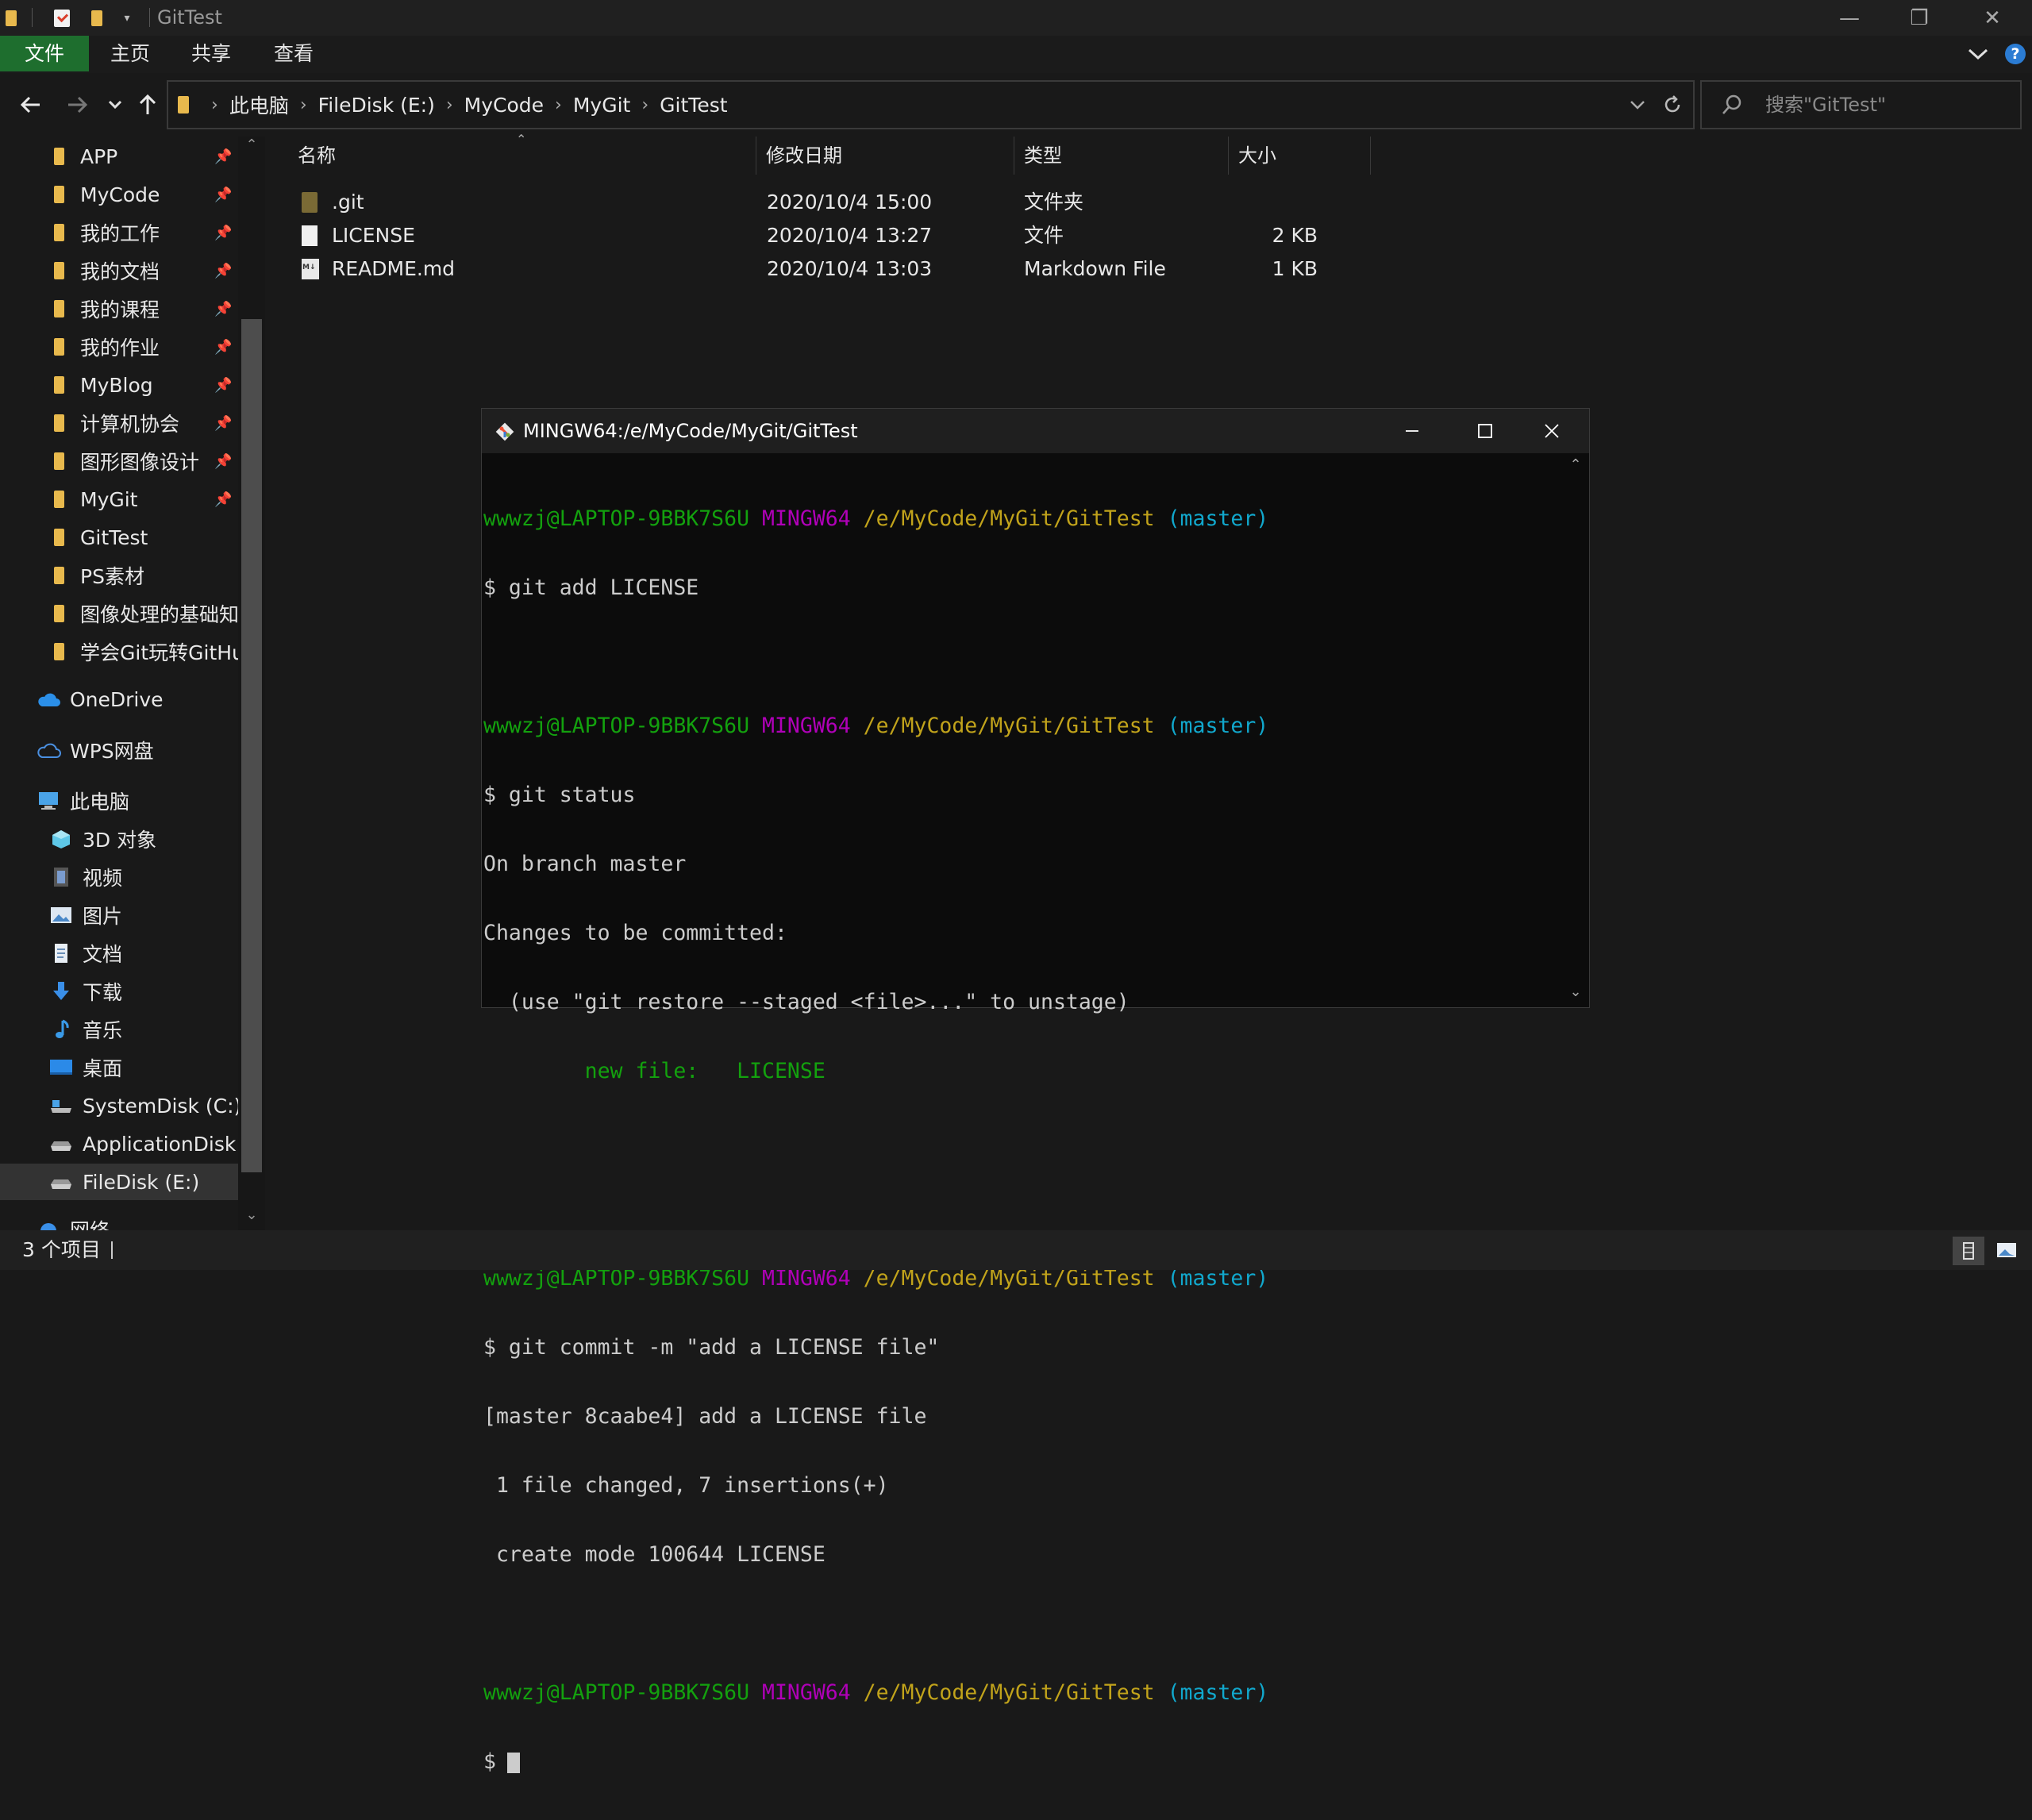  Describe the element at coordinates (119, 156) in the screenshot. I see `nav-item-app: APP 📌` at that location.